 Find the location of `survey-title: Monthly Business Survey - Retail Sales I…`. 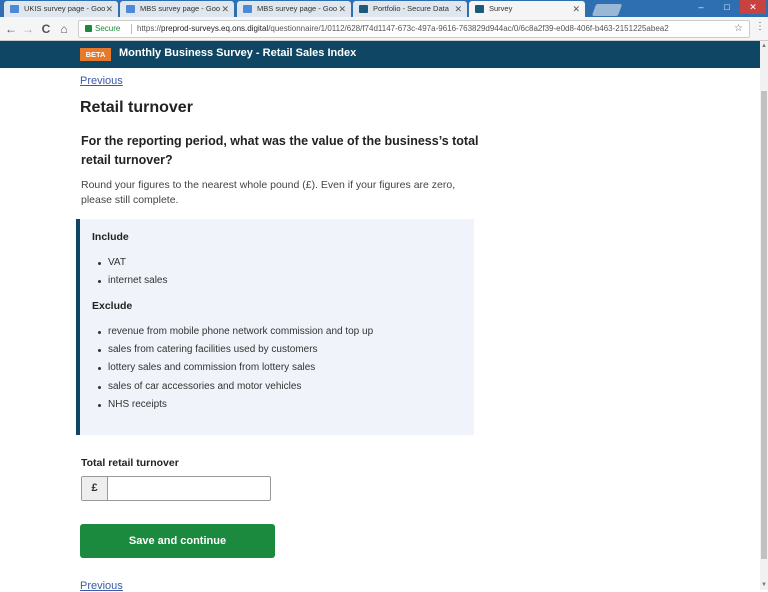

survey-title: Monthly Business Survey - Retail Sales I… is located at coordinates (238, 53).